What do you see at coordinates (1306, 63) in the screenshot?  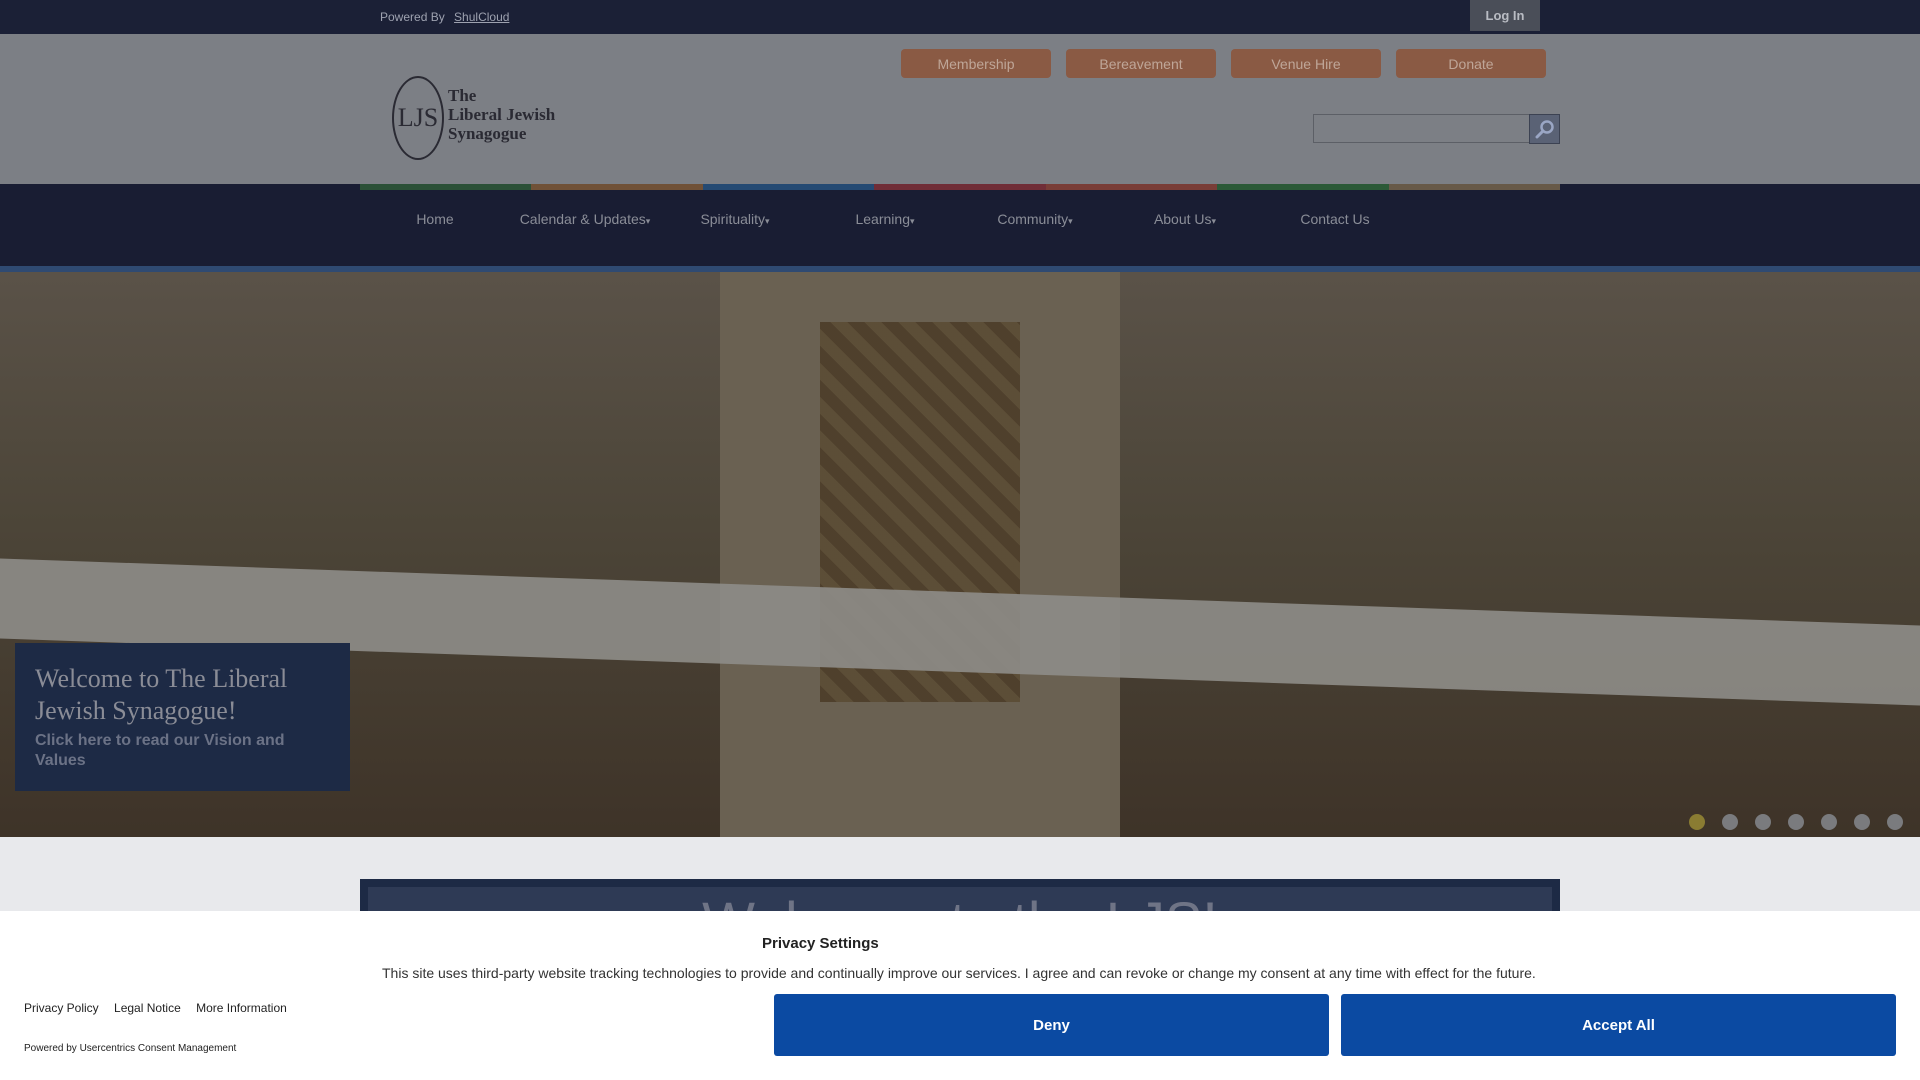 I see `venue-hire-button: Venue Hire` at bounding box center [1306, 63].